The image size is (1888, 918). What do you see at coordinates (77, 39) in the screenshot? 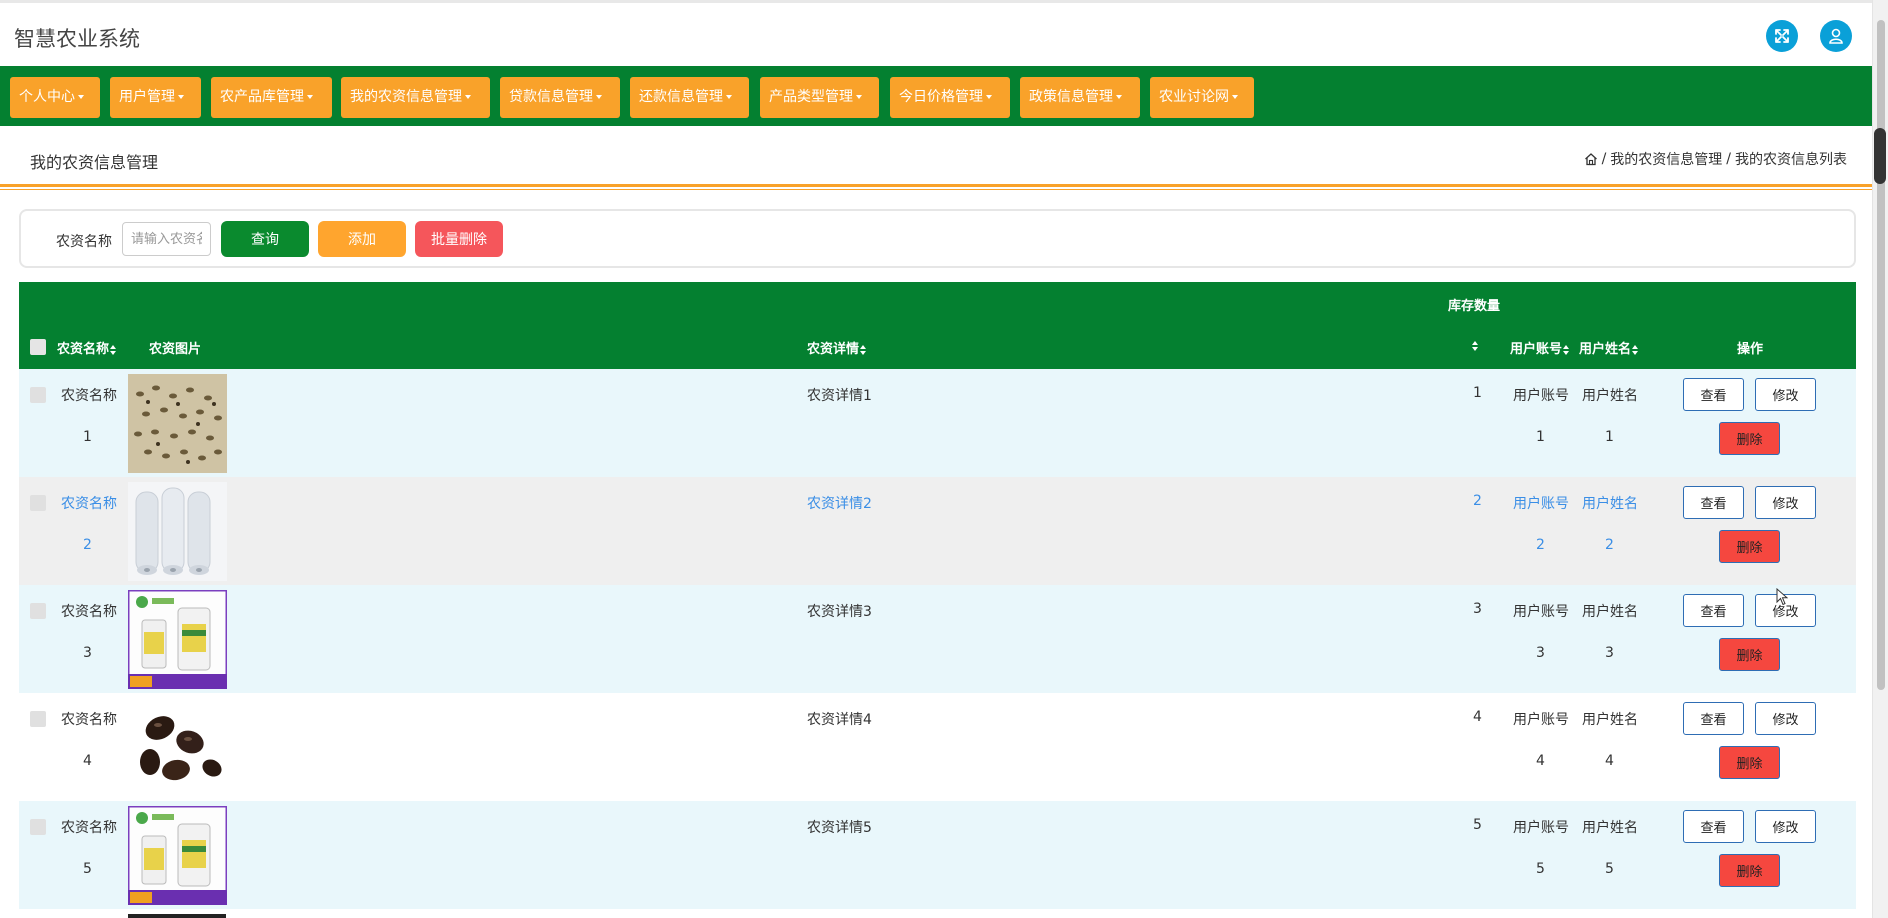
I see `app-title: 智慧农业系统` at bounding box center [77, 39].